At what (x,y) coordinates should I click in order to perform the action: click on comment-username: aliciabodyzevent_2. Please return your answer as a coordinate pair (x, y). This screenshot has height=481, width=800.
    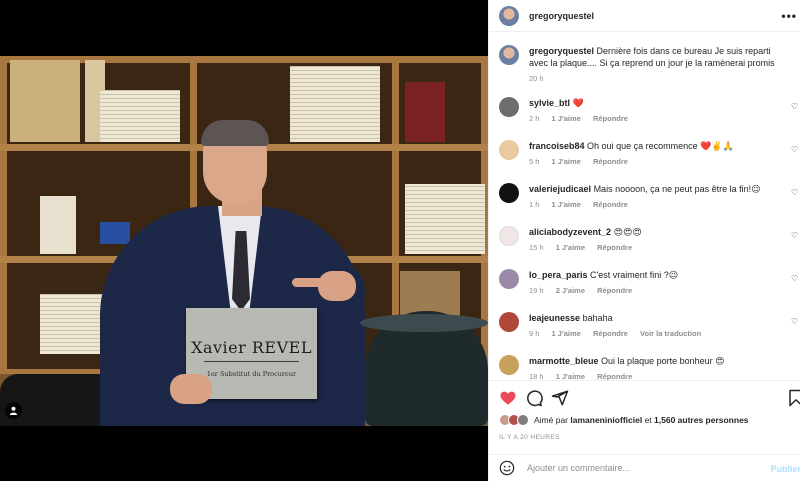
    Looking at the image, I should click on (570, 232).